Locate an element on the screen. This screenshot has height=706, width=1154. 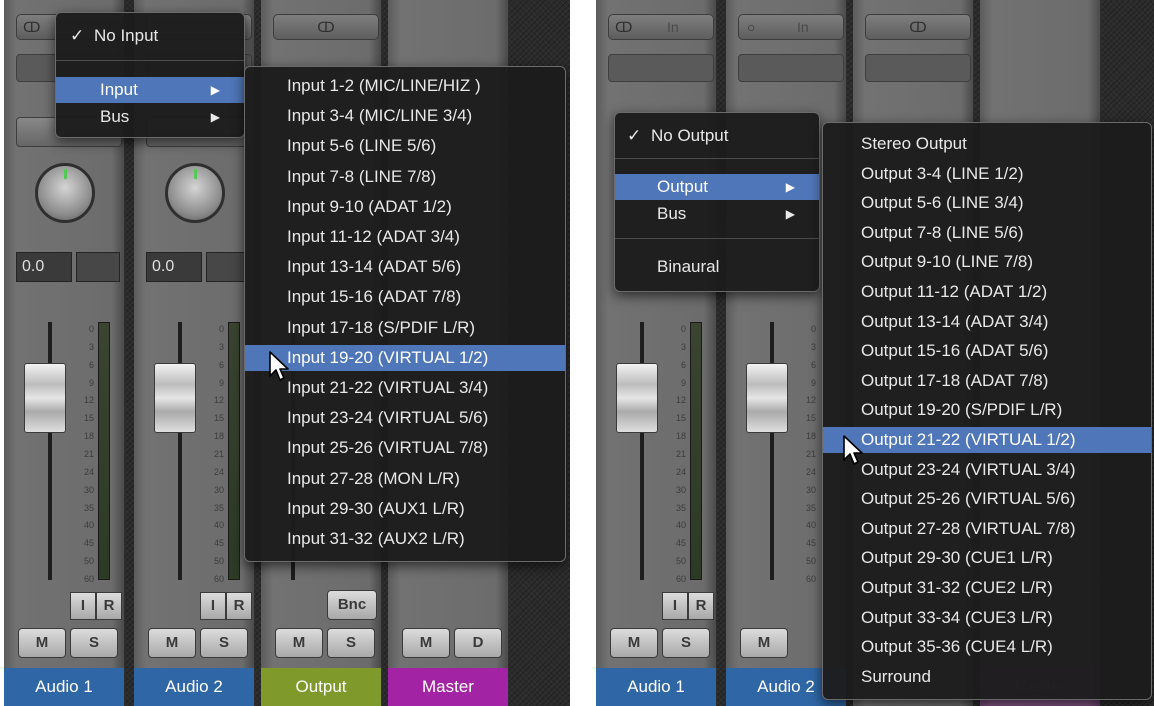
submenu-item: Output 31-32 (CUE2 L/R) is located at coordinates (987, 588).